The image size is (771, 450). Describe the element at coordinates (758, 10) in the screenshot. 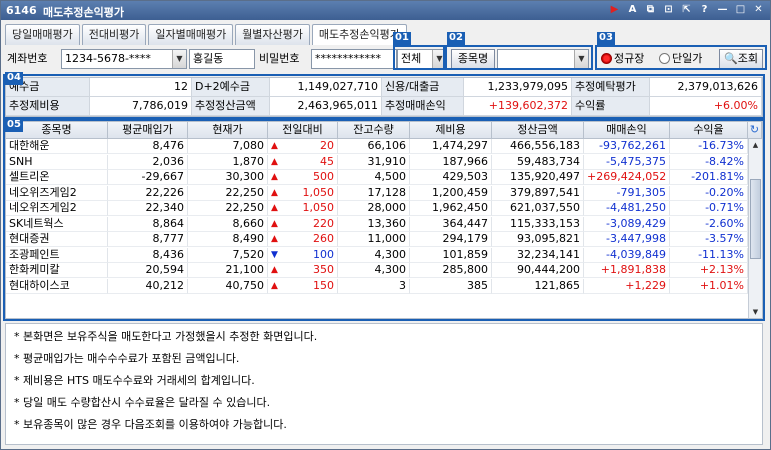

I see `close-icon: ✕` at that location.